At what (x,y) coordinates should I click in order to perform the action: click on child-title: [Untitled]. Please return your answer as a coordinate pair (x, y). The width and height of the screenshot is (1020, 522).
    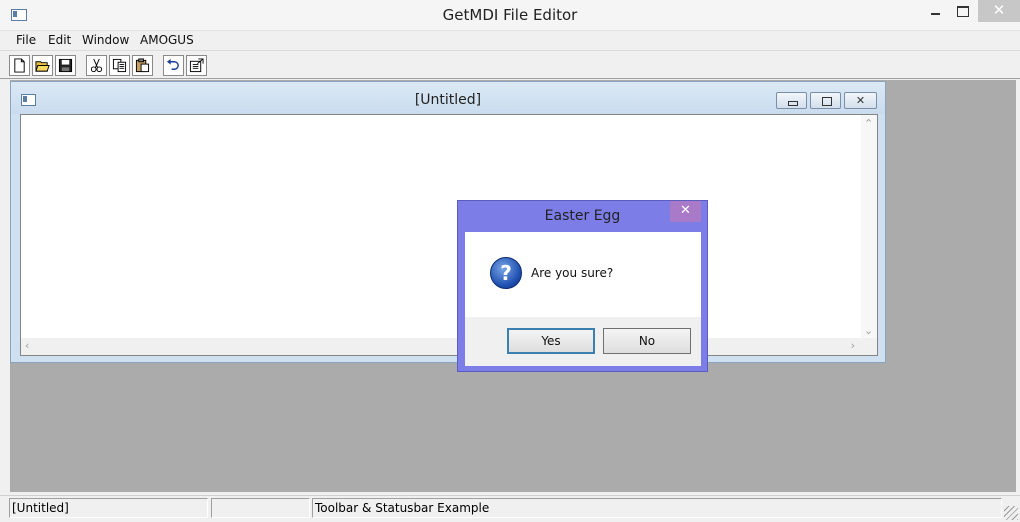
    Looking at the image, I should click on (448, 100).